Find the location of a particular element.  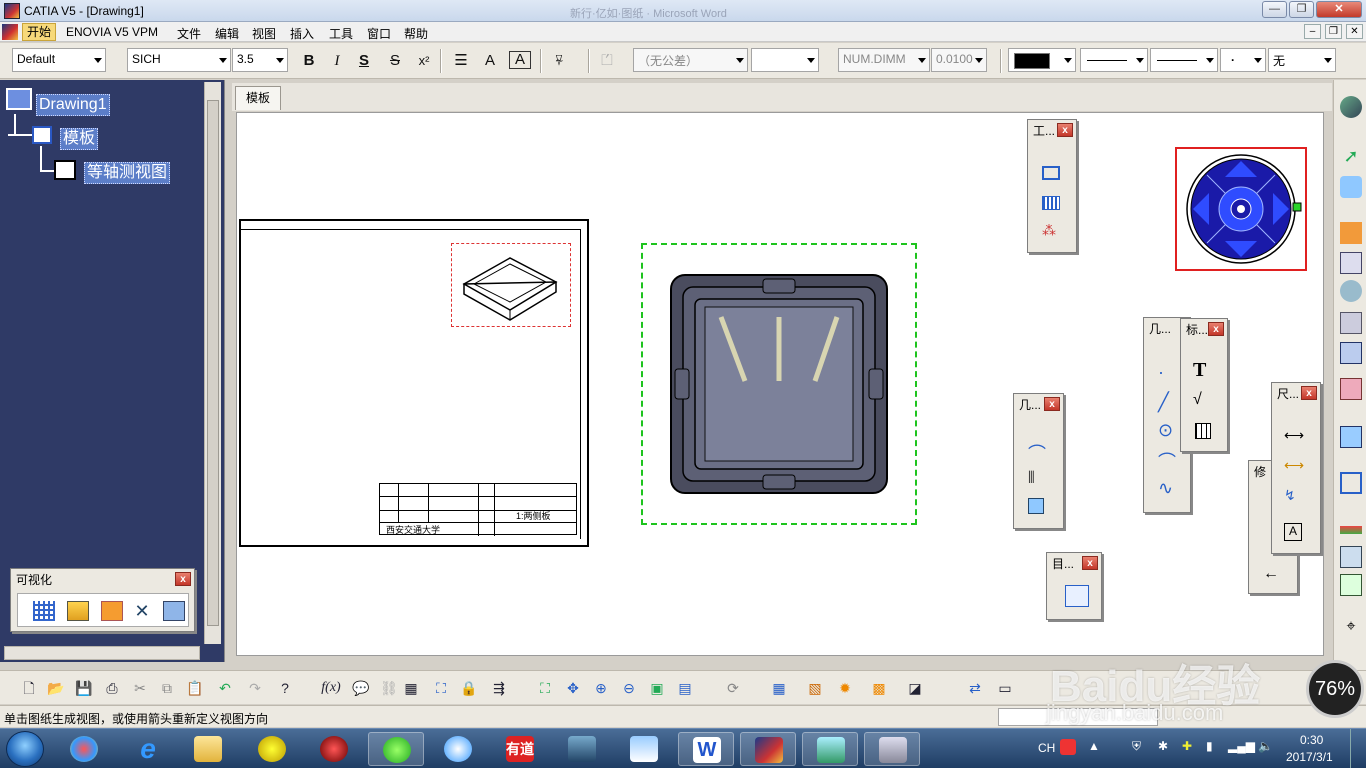

menu-enovia: ENOVIA V5 VPM is located at coordinates (112, 32).